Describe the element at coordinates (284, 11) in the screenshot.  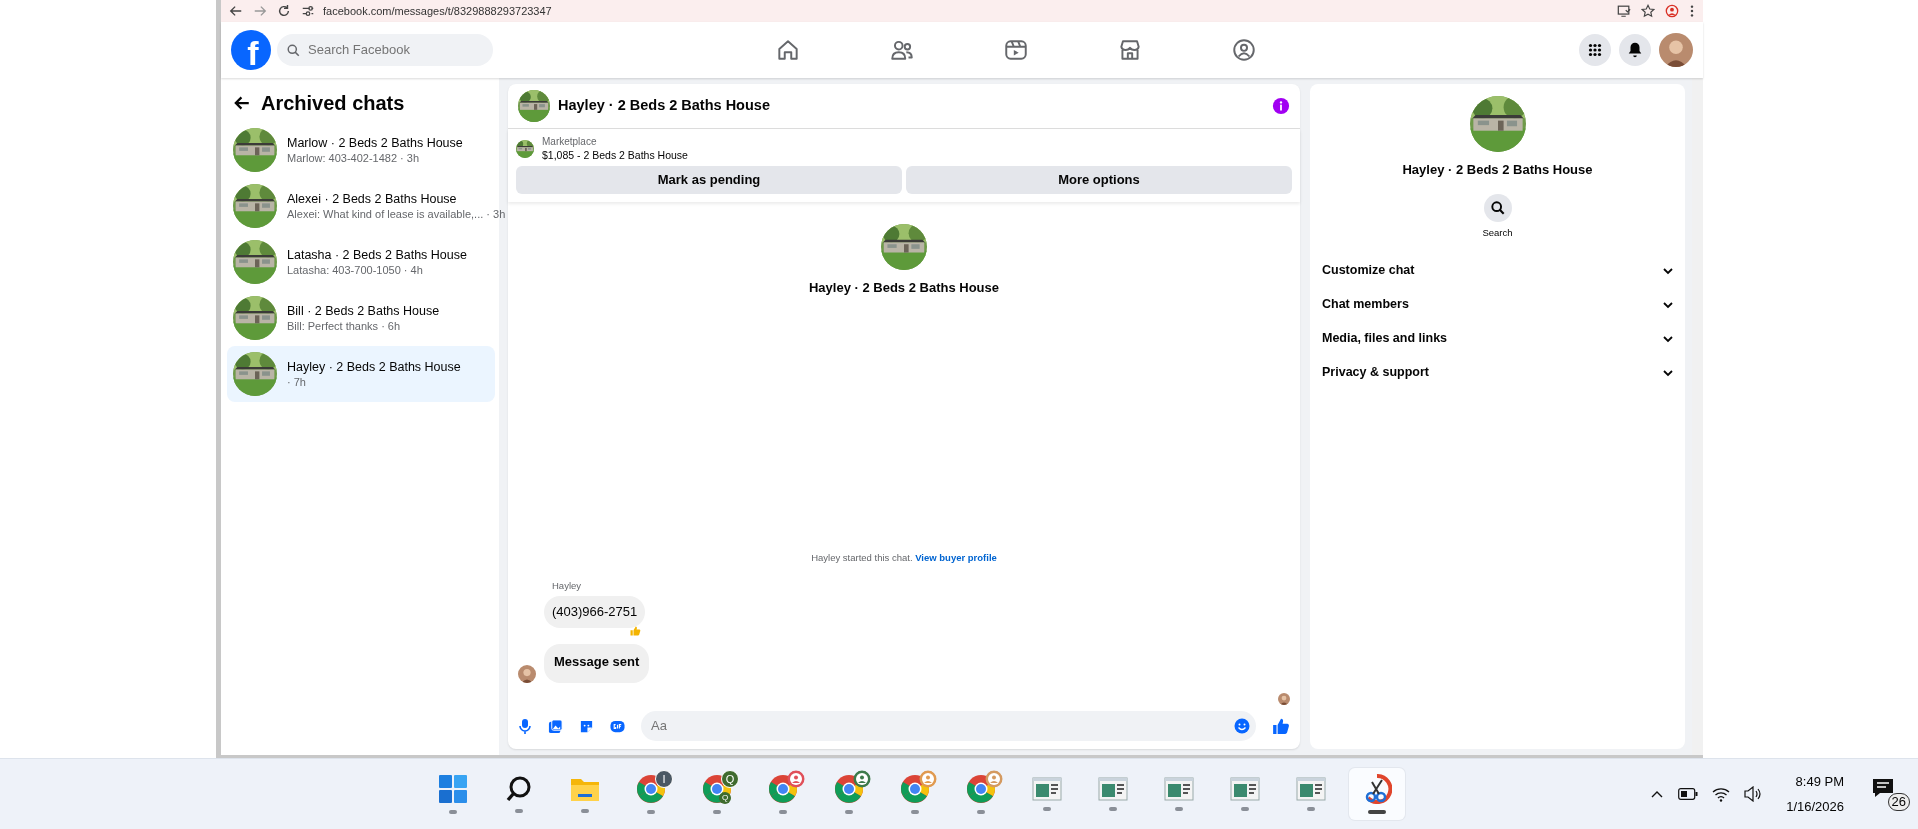
I see `reload-icon` at that location.